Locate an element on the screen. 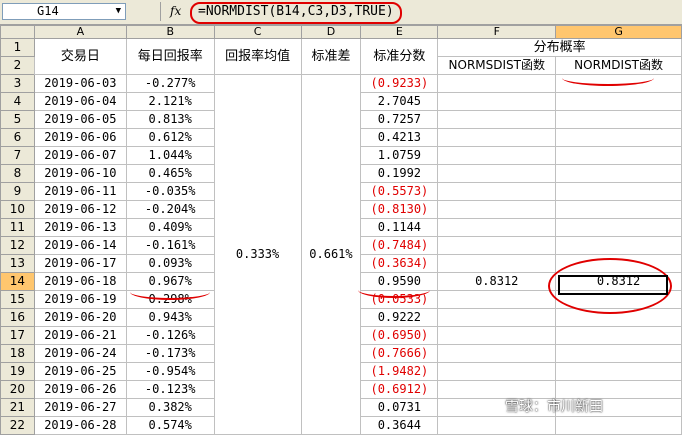 Image resolution: width=682 pixels, height=440 pixels. cell-date: 2019-06-20 is located at coordinates (80, 317).